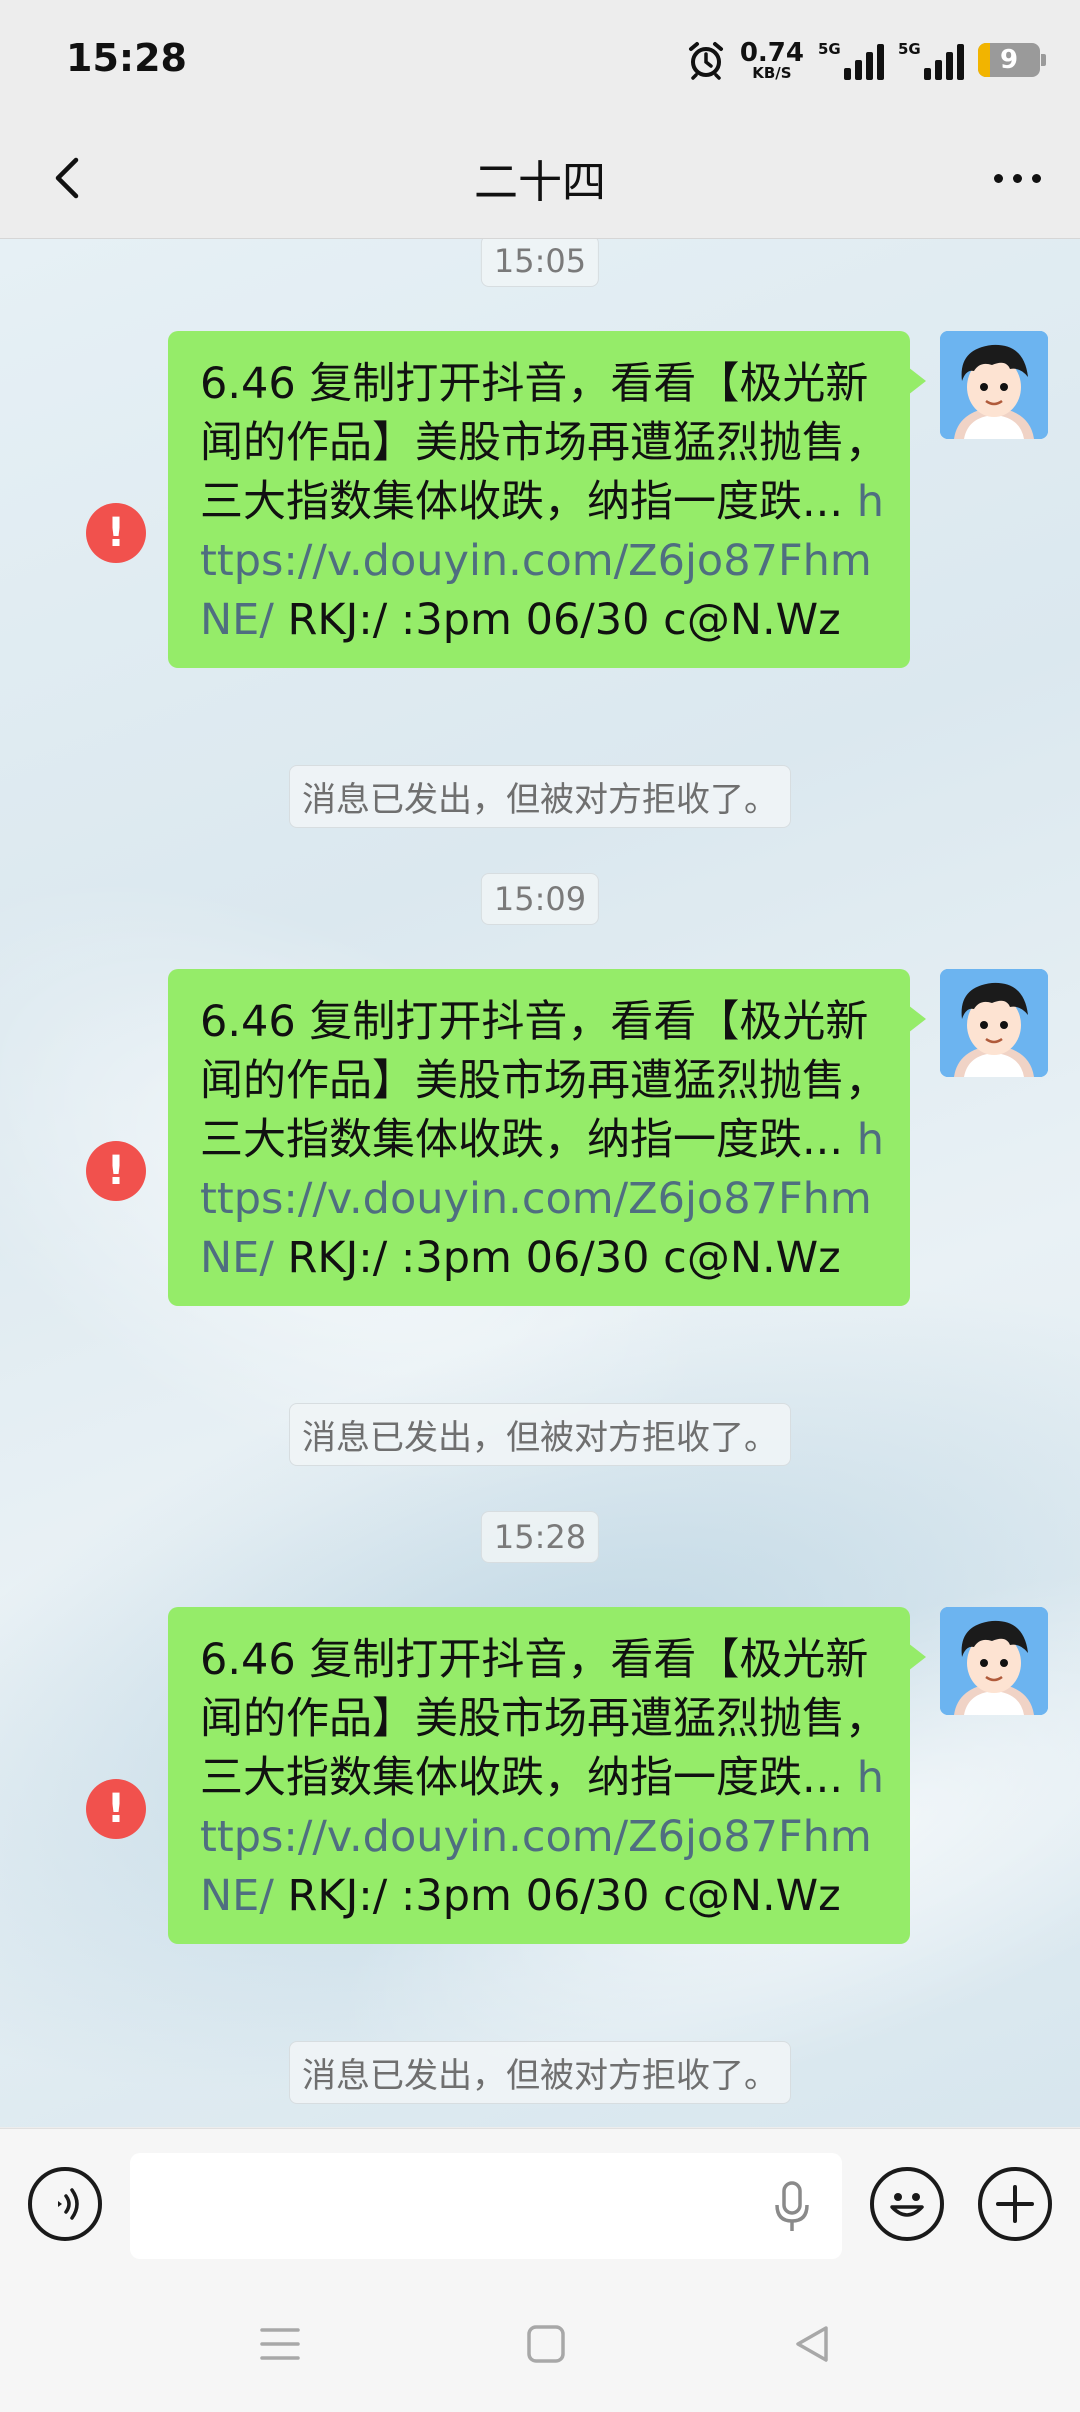  Describe the element at coordinates (546, 2344) in the screenshot. I see `home-icon` at that location.